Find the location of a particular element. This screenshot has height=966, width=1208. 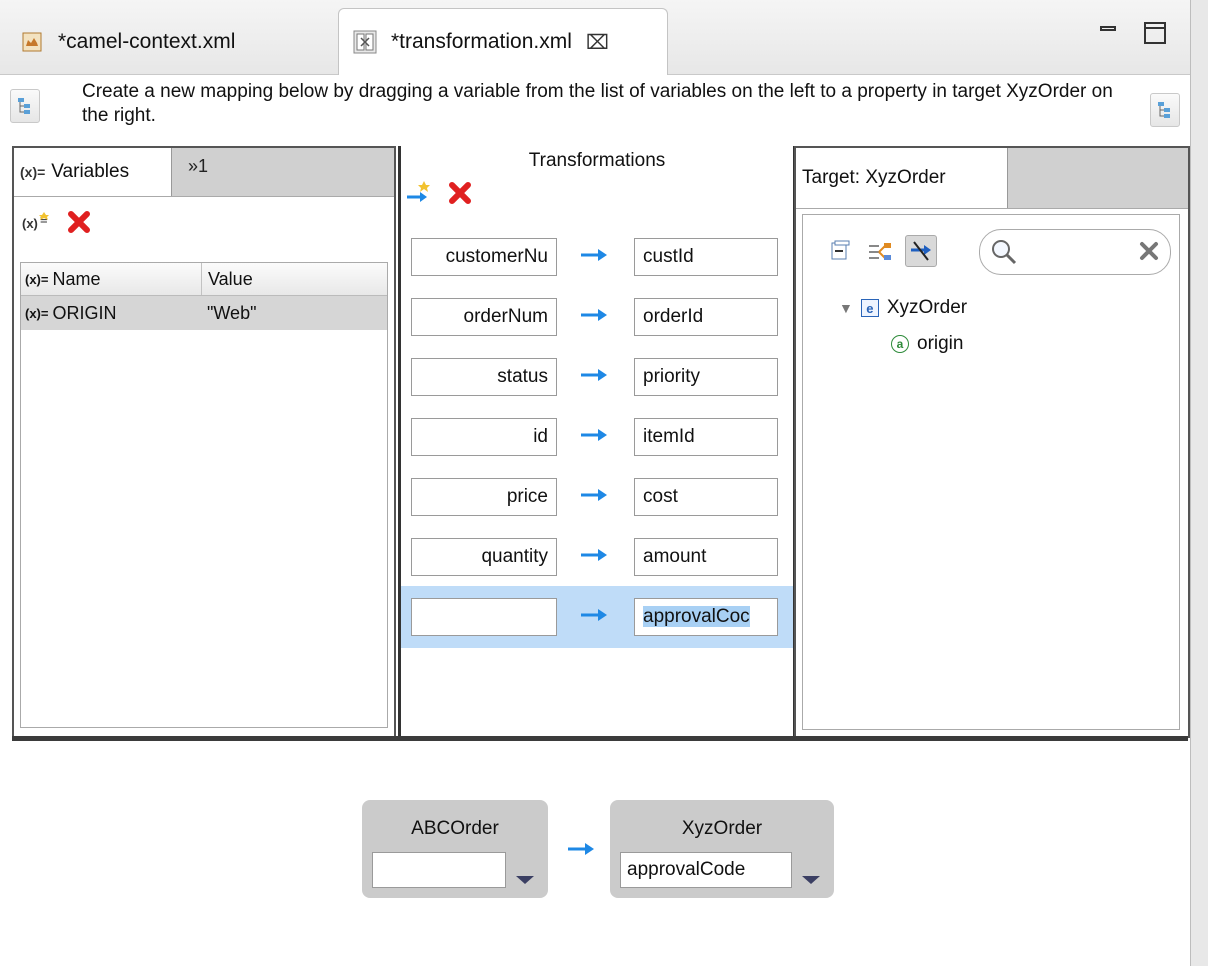

variables-tab-strip: (x)= Variables »1 is located at coordinates (204, 172).